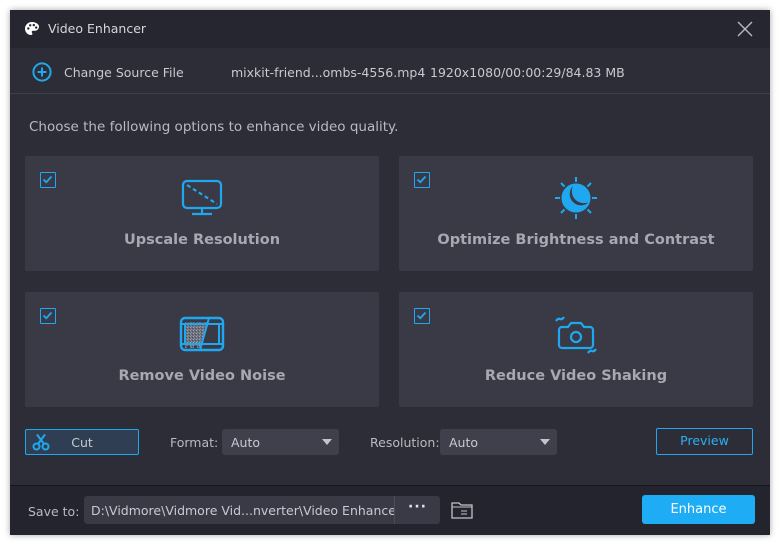 The image size is (780, 545). I want to click on save-to-label: Save to:, so click(54, 511).